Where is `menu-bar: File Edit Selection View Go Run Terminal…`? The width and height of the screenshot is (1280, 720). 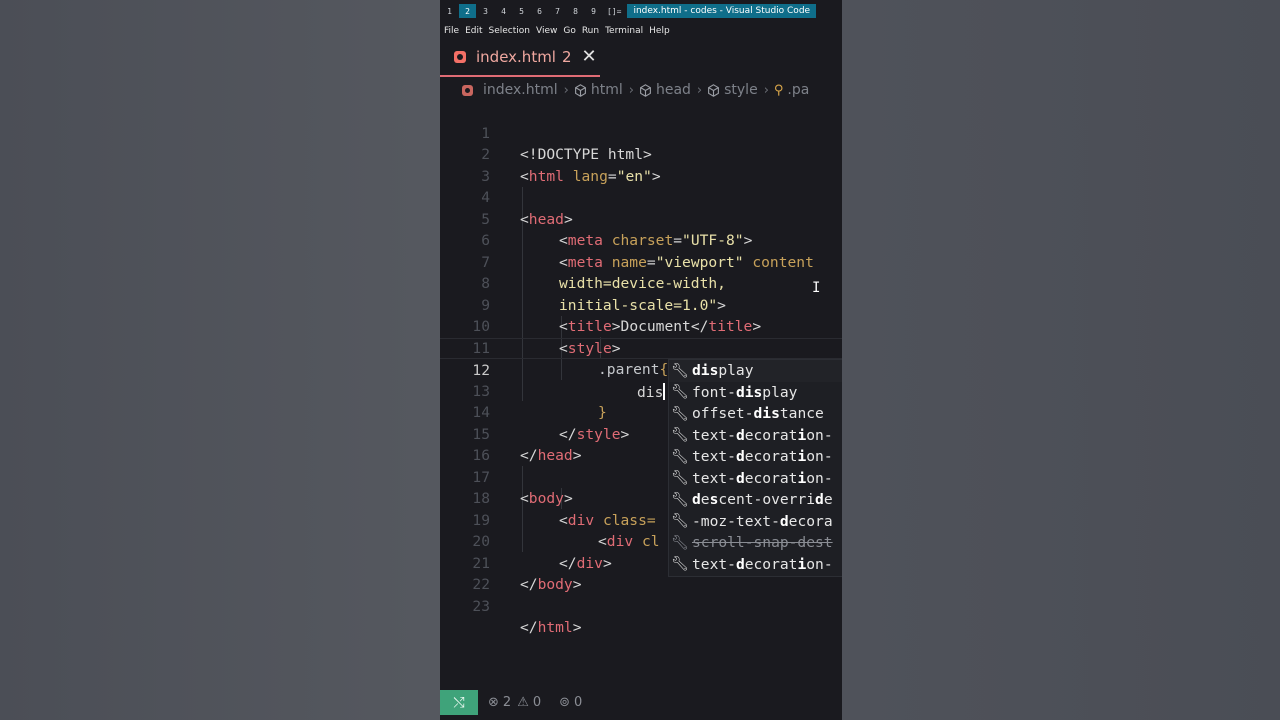
menu-bar: File Edit Selection View Go Run Terminal… is located at coordinates (641, 30).